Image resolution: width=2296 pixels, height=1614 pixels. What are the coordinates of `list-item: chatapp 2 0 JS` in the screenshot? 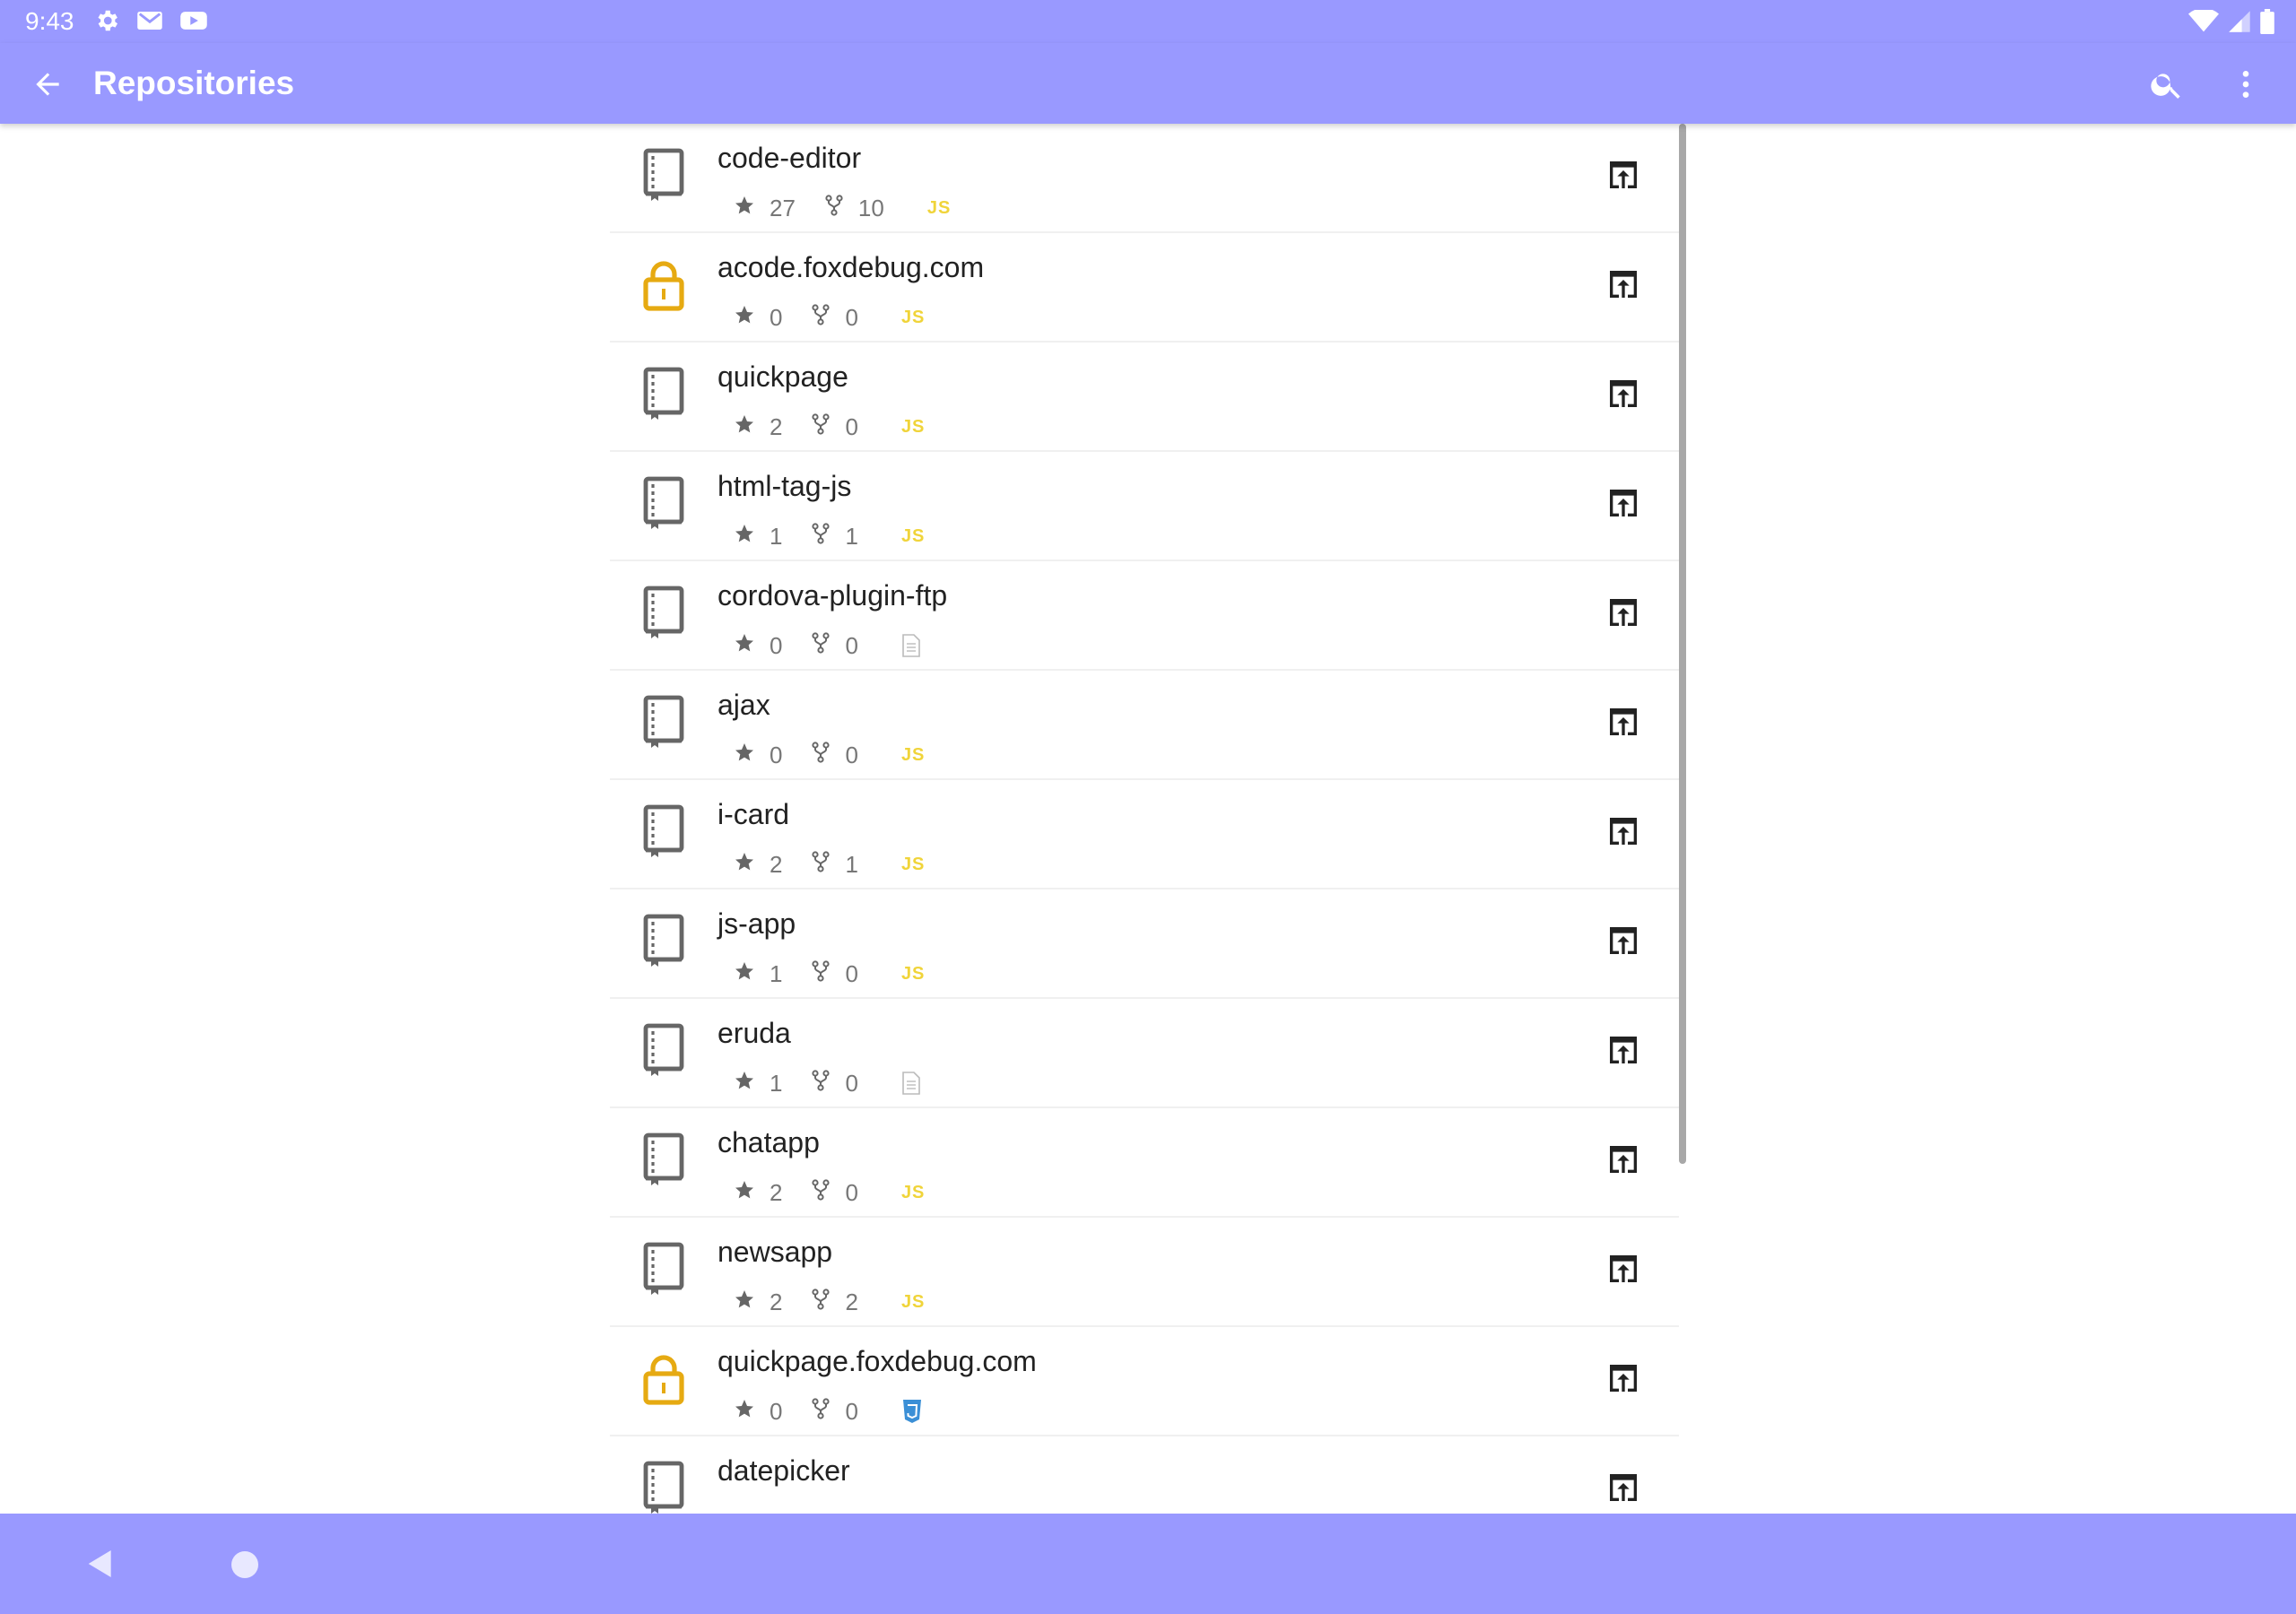 It's located at (1144, 1163).